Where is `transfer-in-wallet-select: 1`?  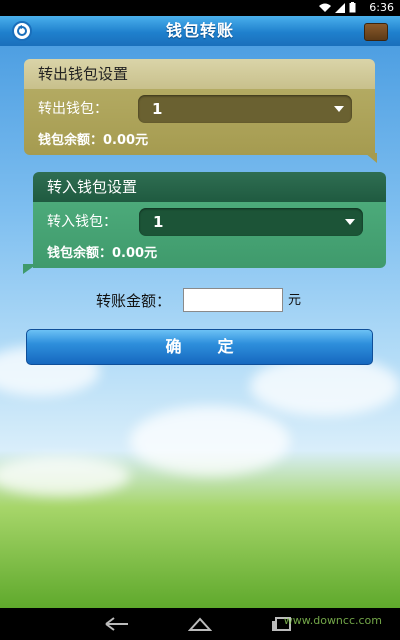 transfer-in-wallet-select: 1 is located at coordinates (251, 222).